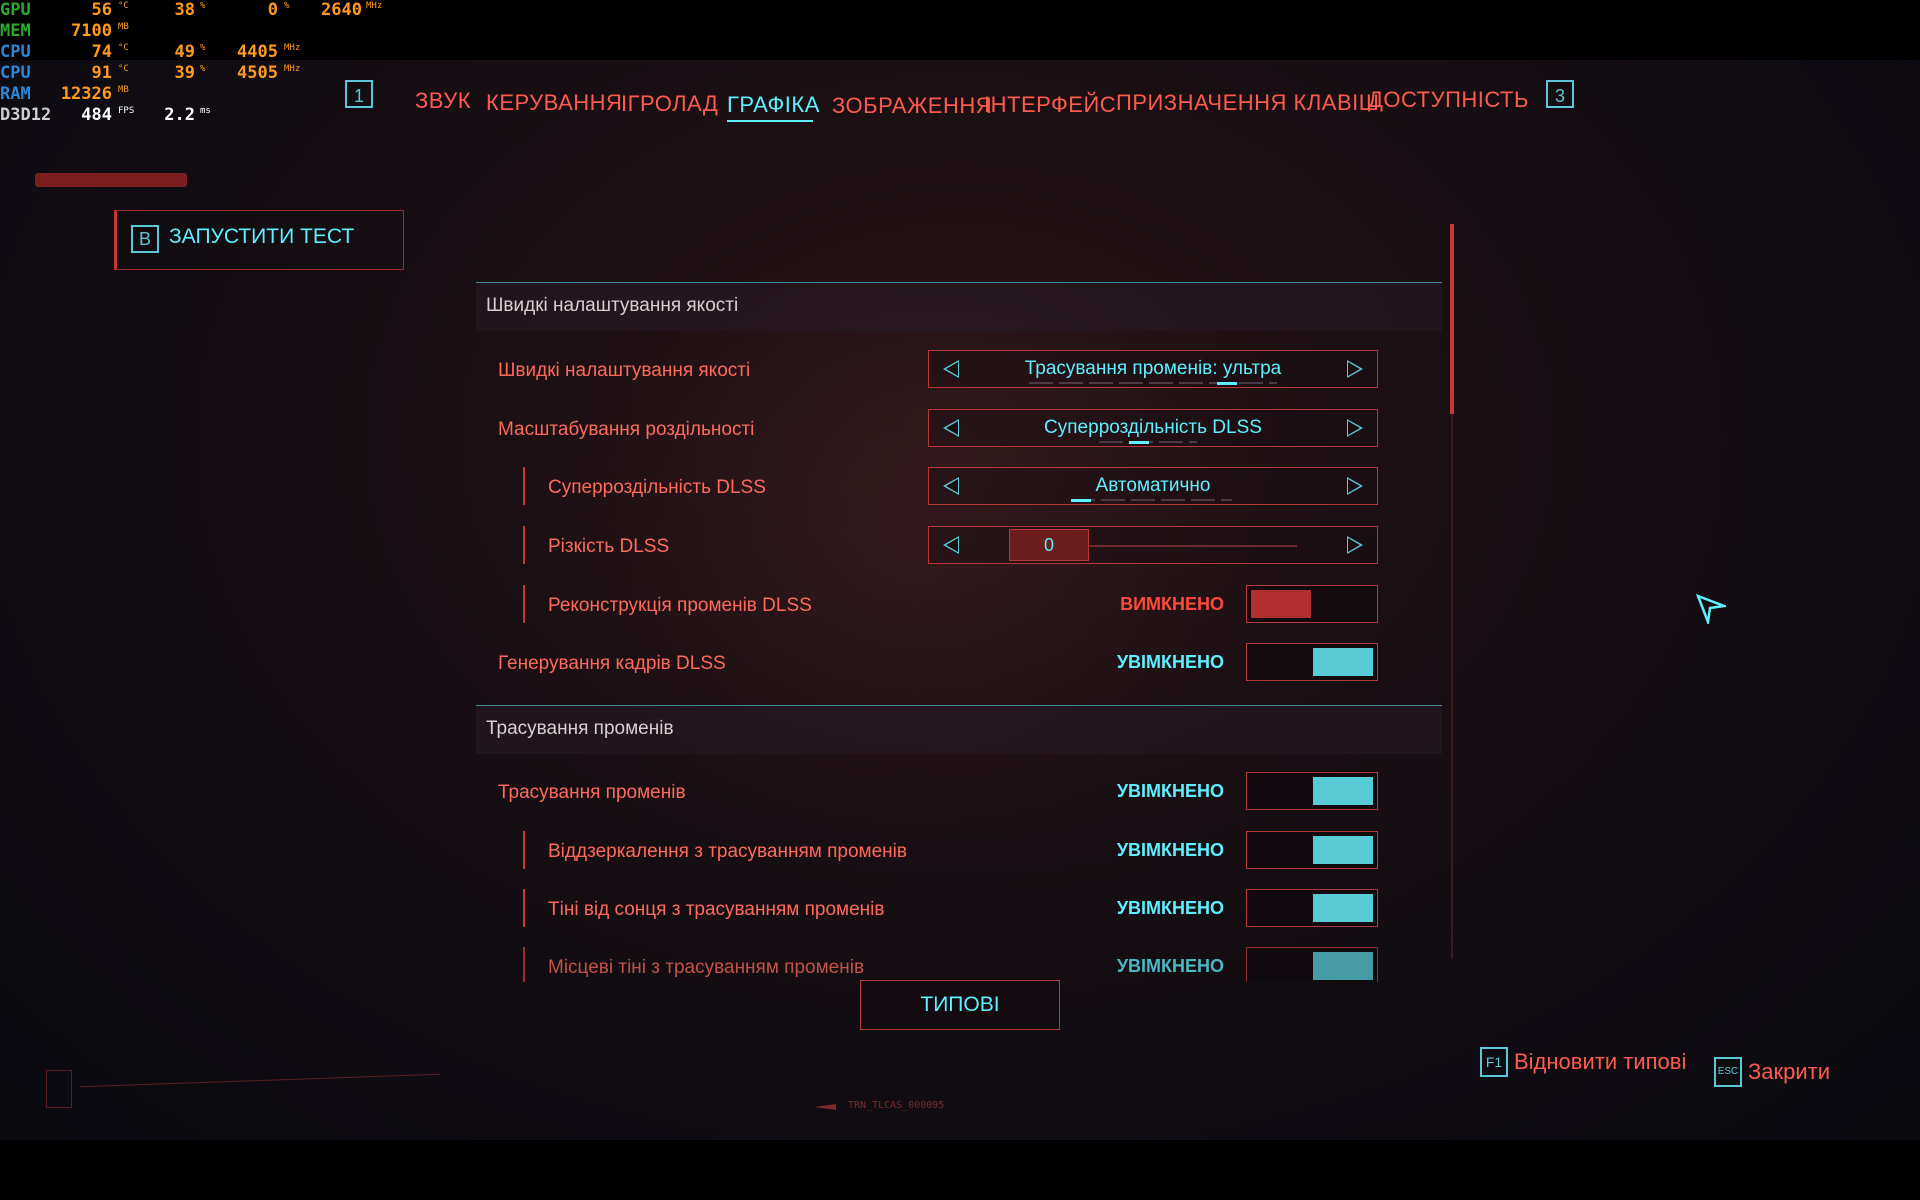 Image resolution: width=1920 pixels, height=1200 pixels. What do you see at coordinates (931, 605) in the screenshot?
I see `row-dlss-ray-reconstruction: Реконструкція променів DLSS ВИМКНЕНО` at bounding box center [931, 605].